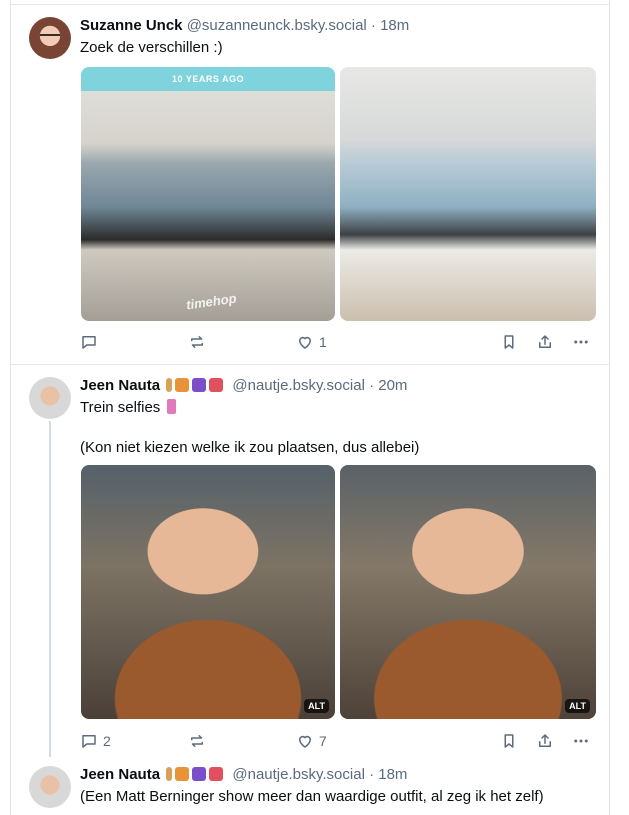  I want to click on like-button: 1, so click(311, 342).